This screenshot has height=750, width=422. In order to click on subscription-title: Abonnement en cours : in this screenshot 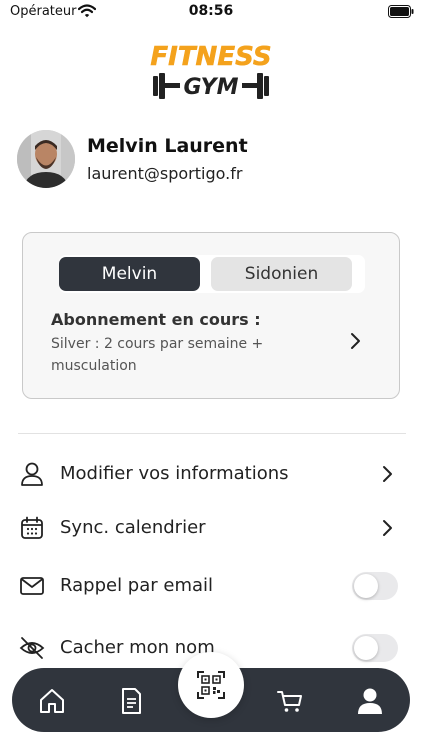, I will do `click(156, 319)`.